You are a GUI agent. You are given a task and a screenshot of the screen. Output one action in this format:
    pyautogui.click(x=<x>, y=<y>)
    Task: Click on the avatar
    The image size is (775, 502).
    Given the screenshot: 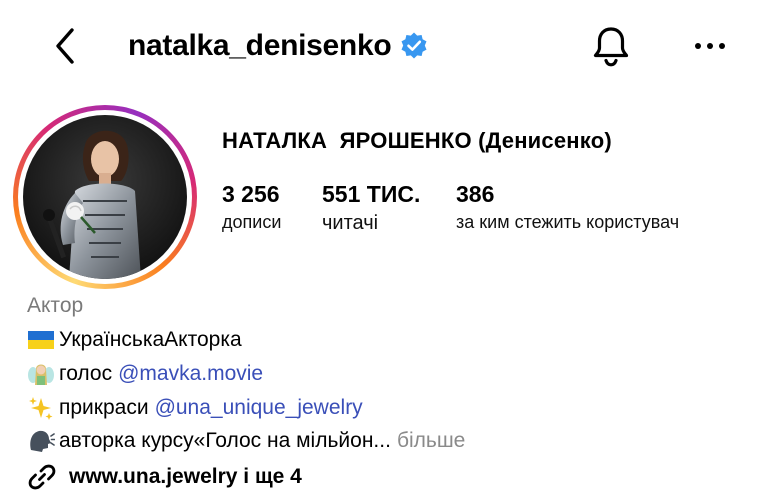 What is the action you would take?
    pyautogui.click(x=105, y=197)
    